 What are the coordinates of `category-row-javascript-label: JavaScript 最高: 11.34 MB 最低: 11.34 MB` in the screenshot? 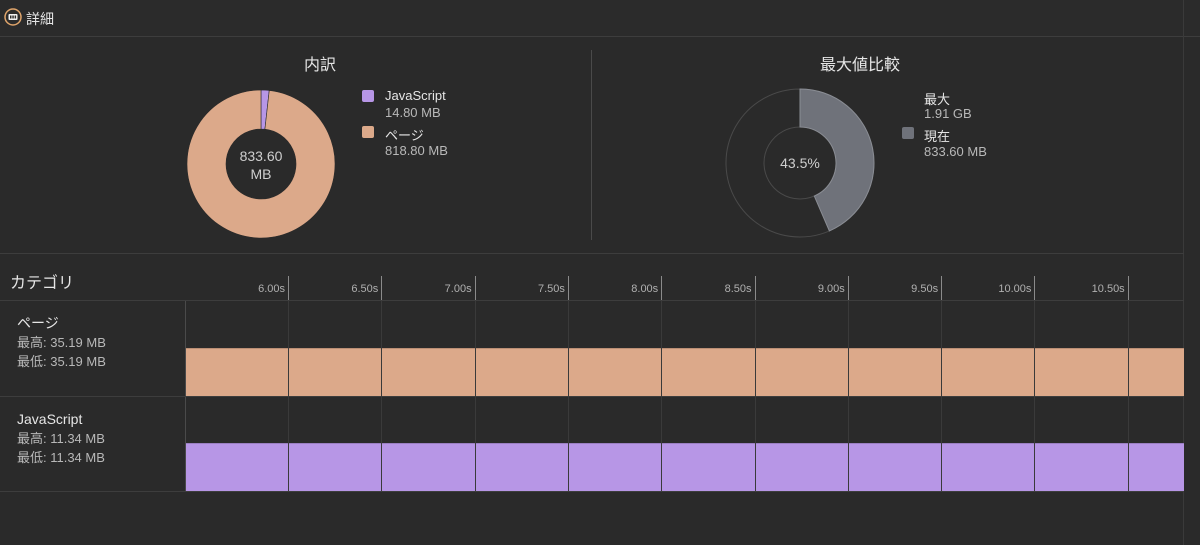 It's located at (61, 438).